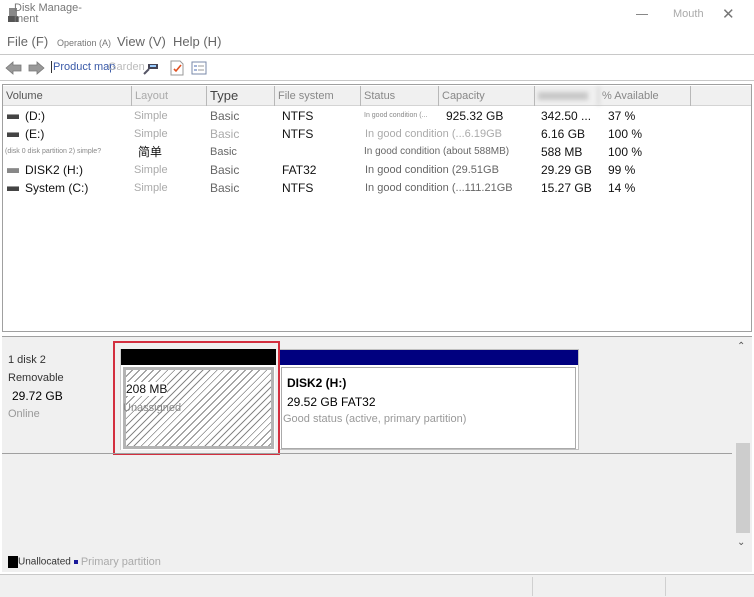 The image size is (754, 597). What do you see at coordinates (84, 43) in the screenshot?
I see `menu-operation: Operation (A)` at bounding box center [84, 43].